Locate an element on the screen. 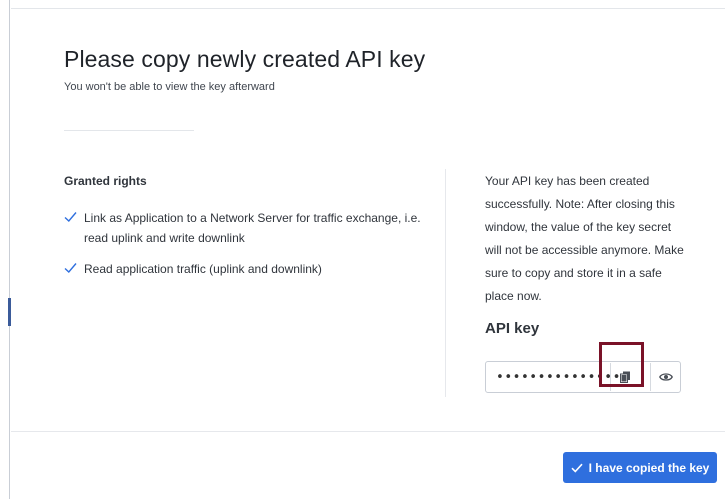 Image resolution: width=725 pixels, height=499 pixels. column-divider is located at coordinates (445, 283).